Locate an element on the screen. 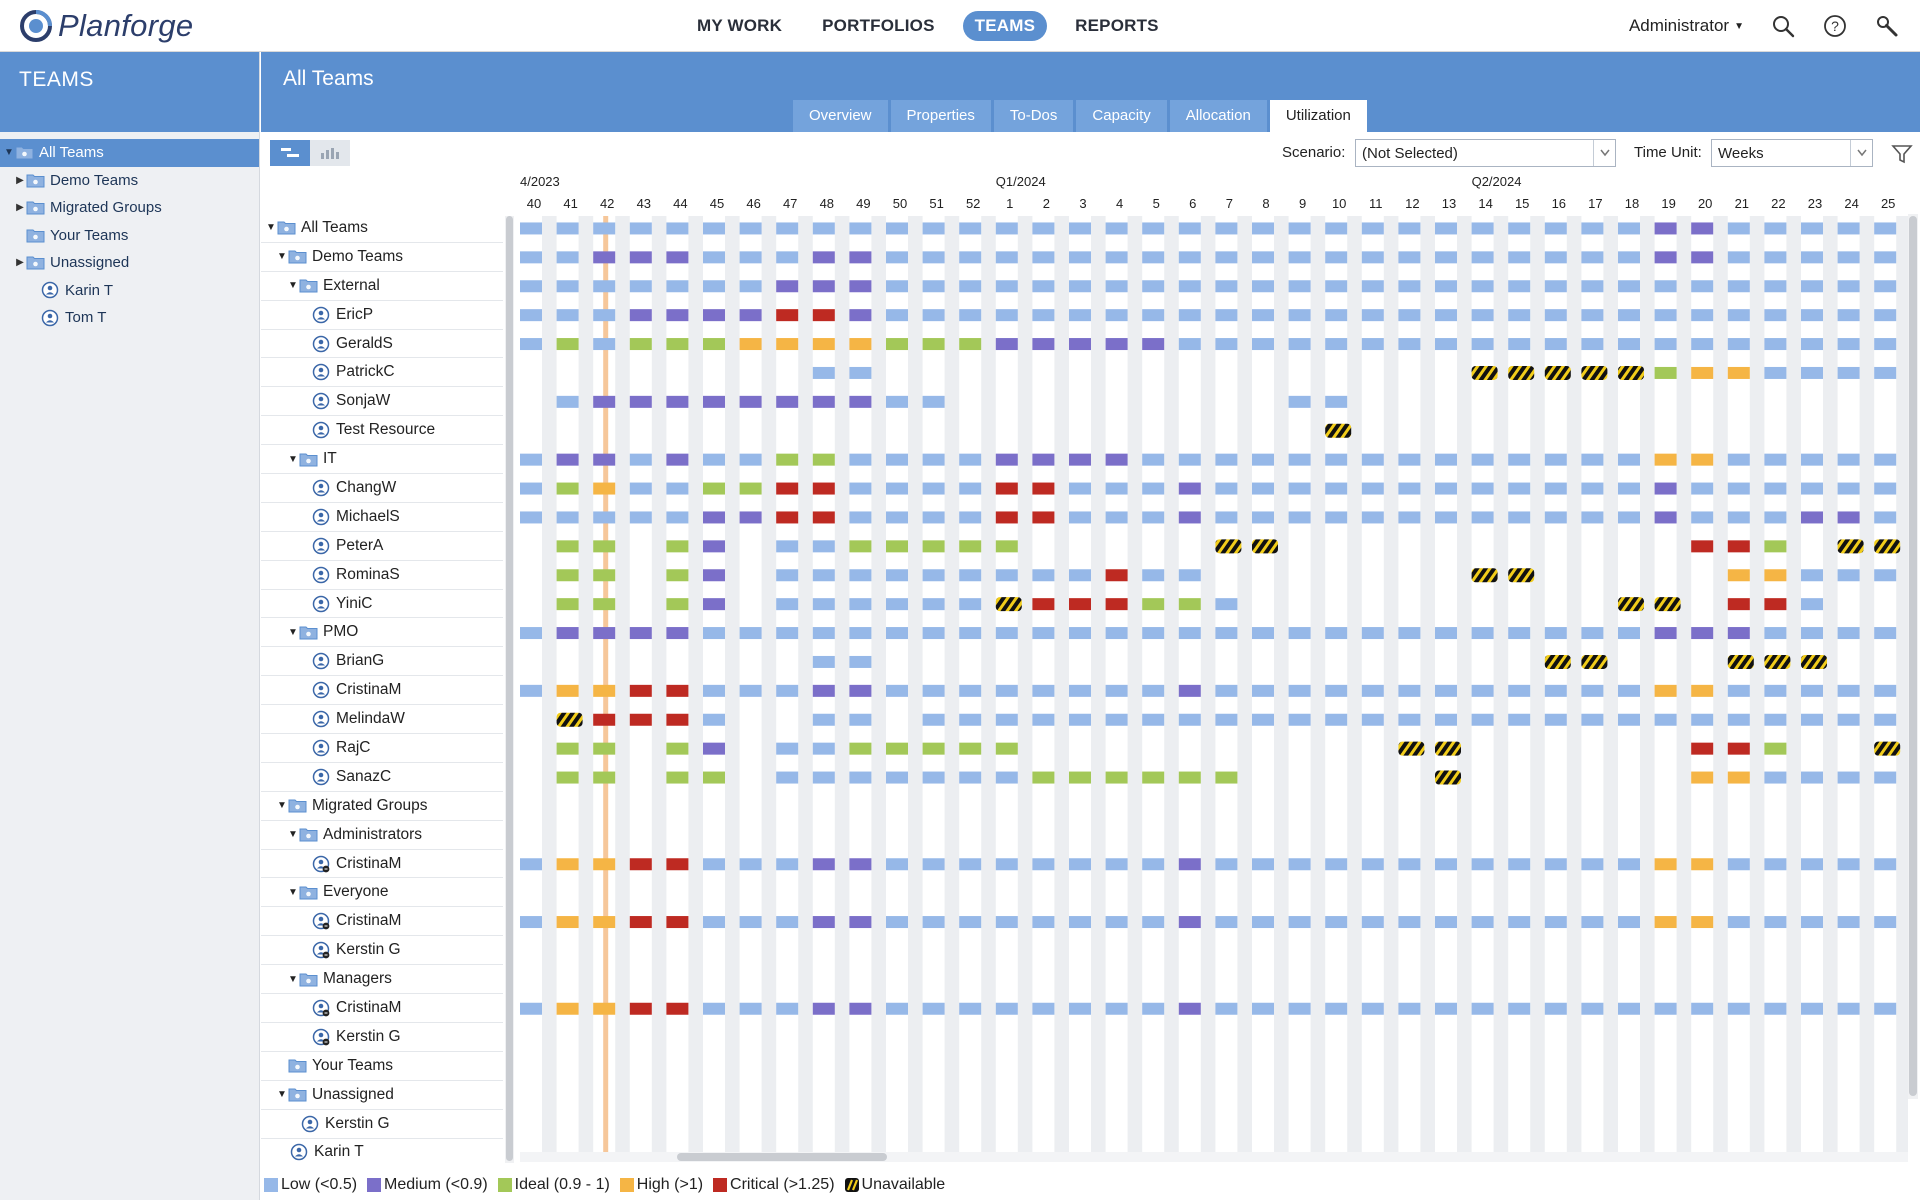 The height and width of the screenshot is (1200, 1920). tree-scrollbar is located at coordinates (509, 689).